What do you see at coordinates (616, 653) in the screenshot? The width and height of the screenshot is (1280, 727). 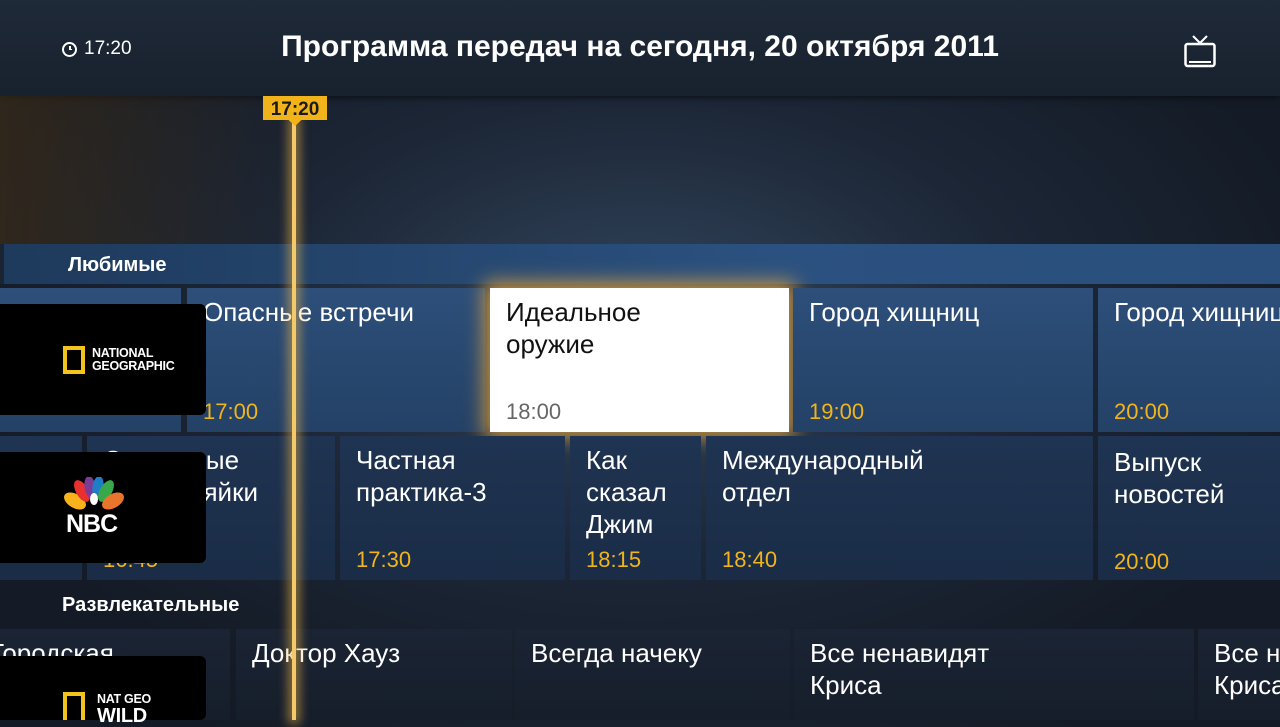 I see `program-title: Всегда начеку` at bounding box center [616, 653].